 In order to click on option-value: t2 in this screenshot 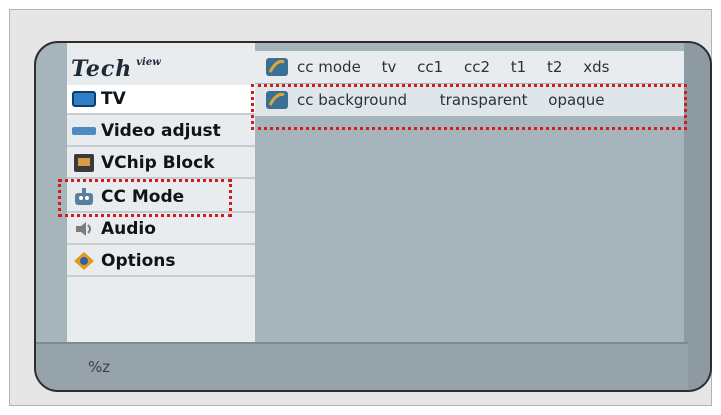, I will do `click(554, 67)`.